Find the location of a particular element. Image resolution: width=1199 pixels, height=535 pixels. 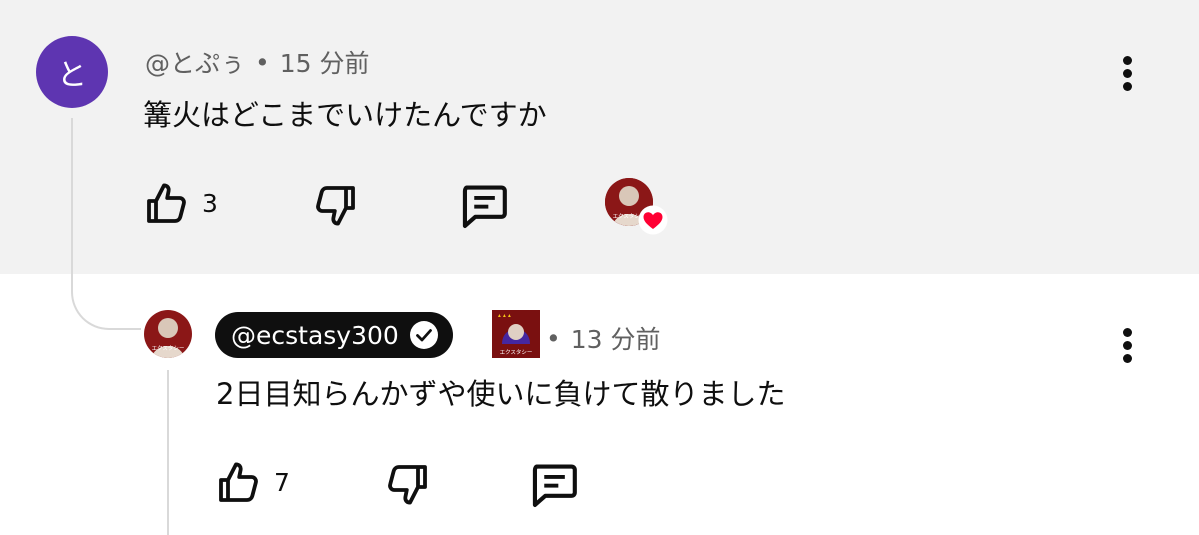

creator-handle-badge: @ecstasy300 is located at coordinates (334, 335).